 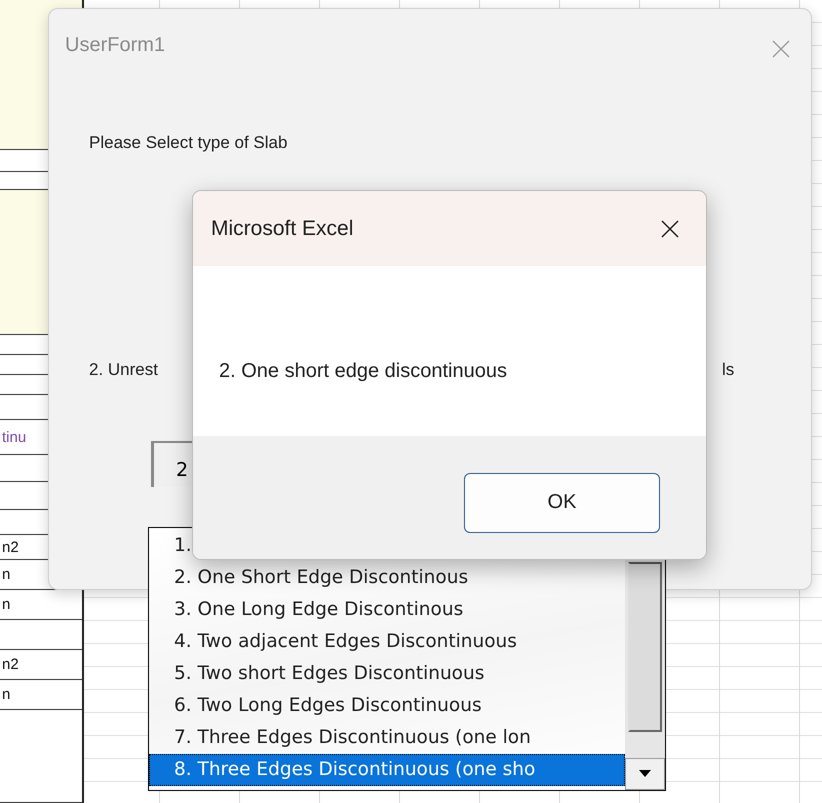 I want to click on scroll-down-button, so click(x=645, y=774).